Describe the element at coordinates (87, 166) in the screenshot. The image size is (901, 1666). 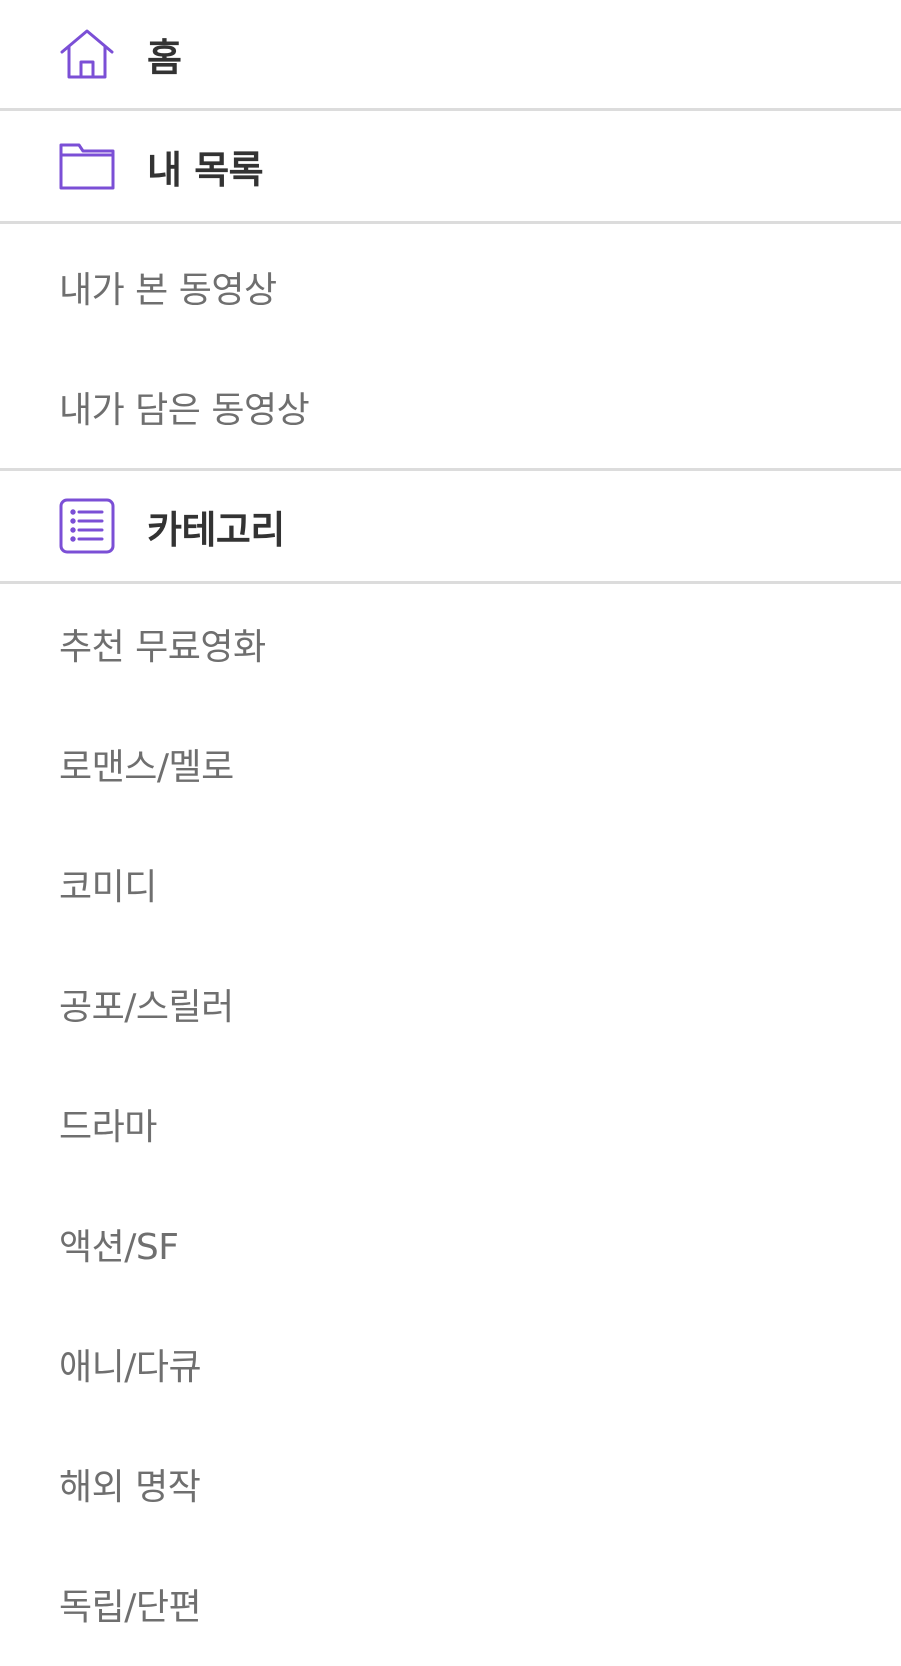
I see `folder-icon` at that location.